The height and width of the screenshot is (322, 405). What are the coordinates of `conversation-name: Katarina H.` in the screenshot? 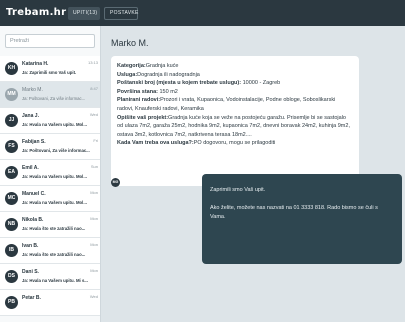 It's located at (35, 64).